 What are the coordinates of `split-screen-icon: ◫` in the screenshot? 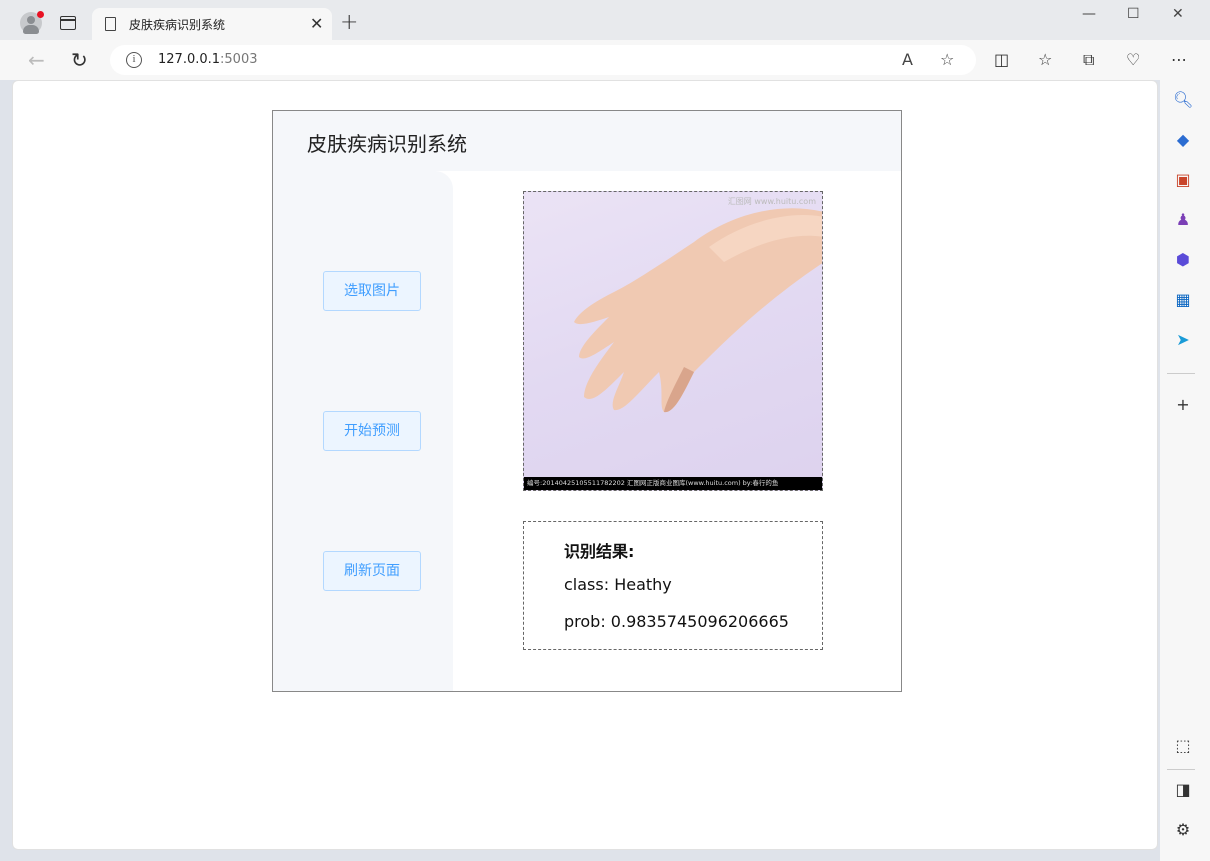 It's located at (1001, 59).